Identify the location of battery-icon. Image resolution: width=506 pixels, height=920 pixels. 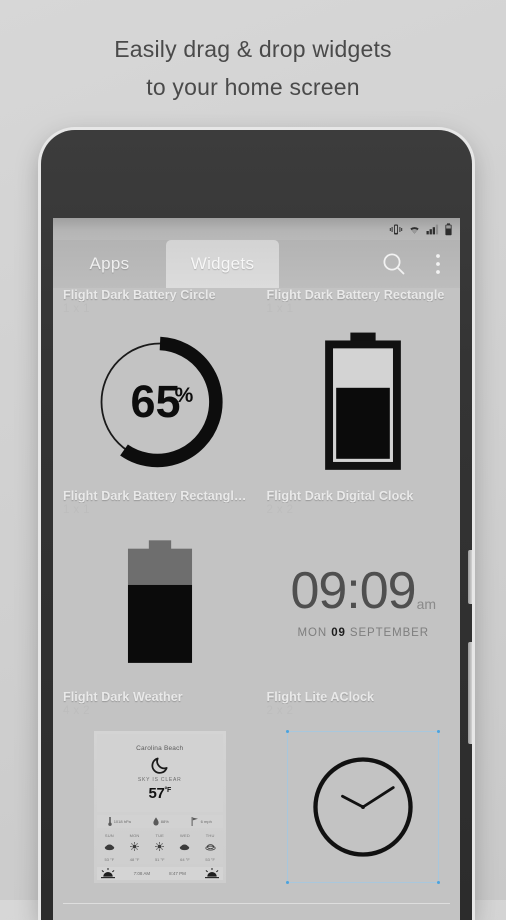
(448, 228).